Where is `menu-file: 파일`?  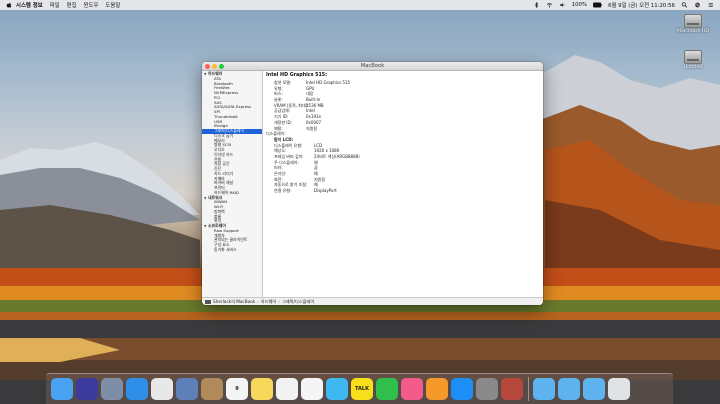
menu-file: 파일 is located at coordinates (55, 5).